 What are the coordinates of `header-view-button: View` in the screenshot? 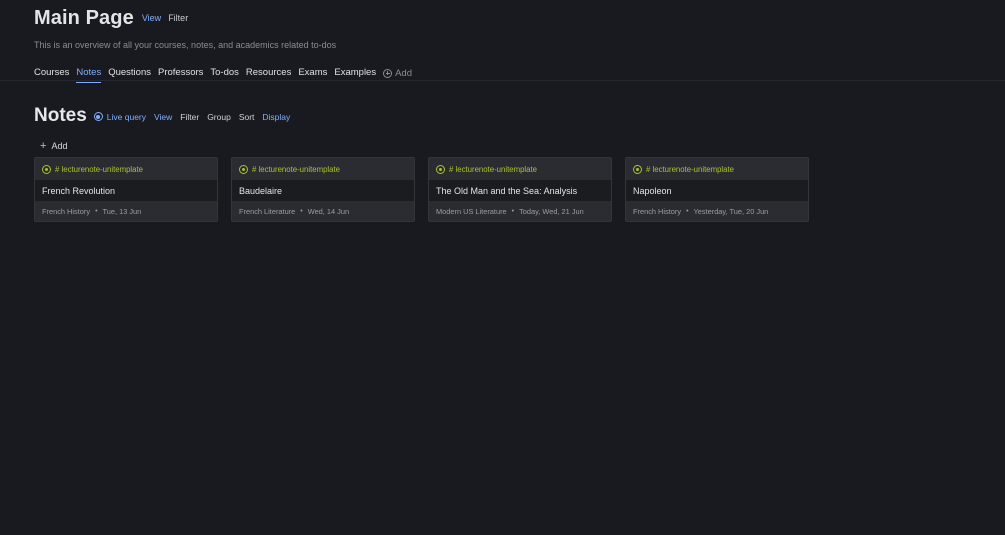 It's located at (151, 18).